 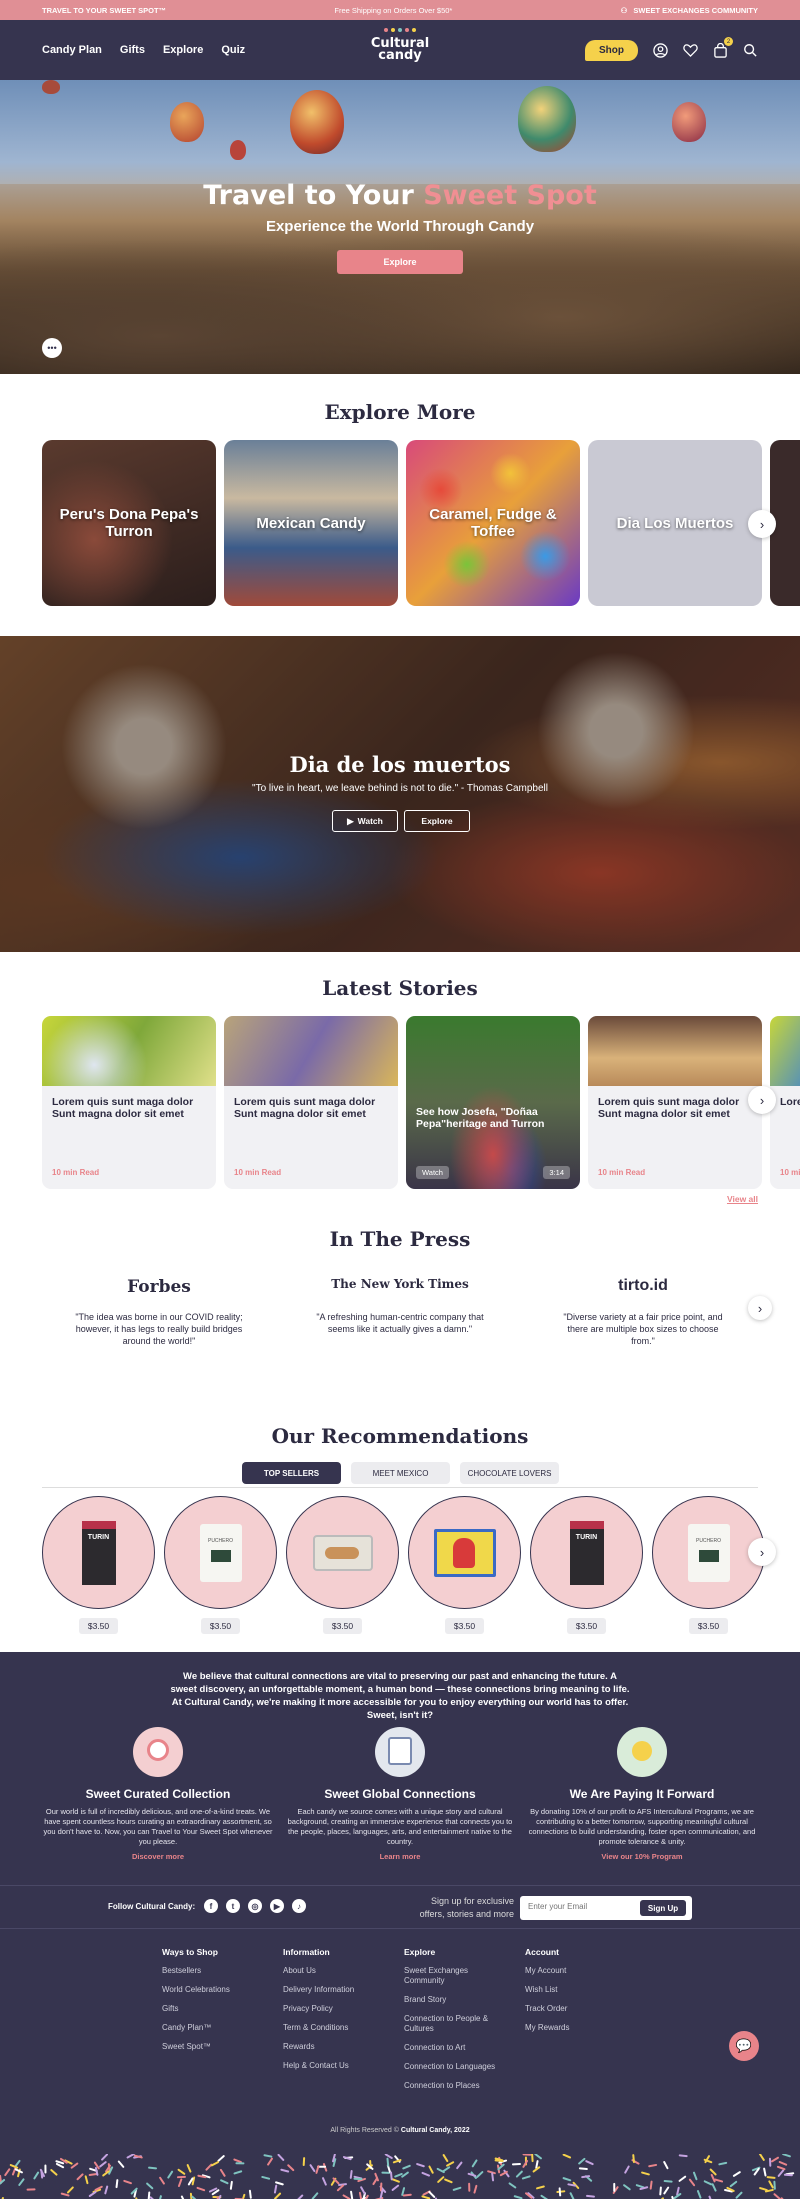 I want to click on stories-title: Latest Stories, so click(x=400, y=988).